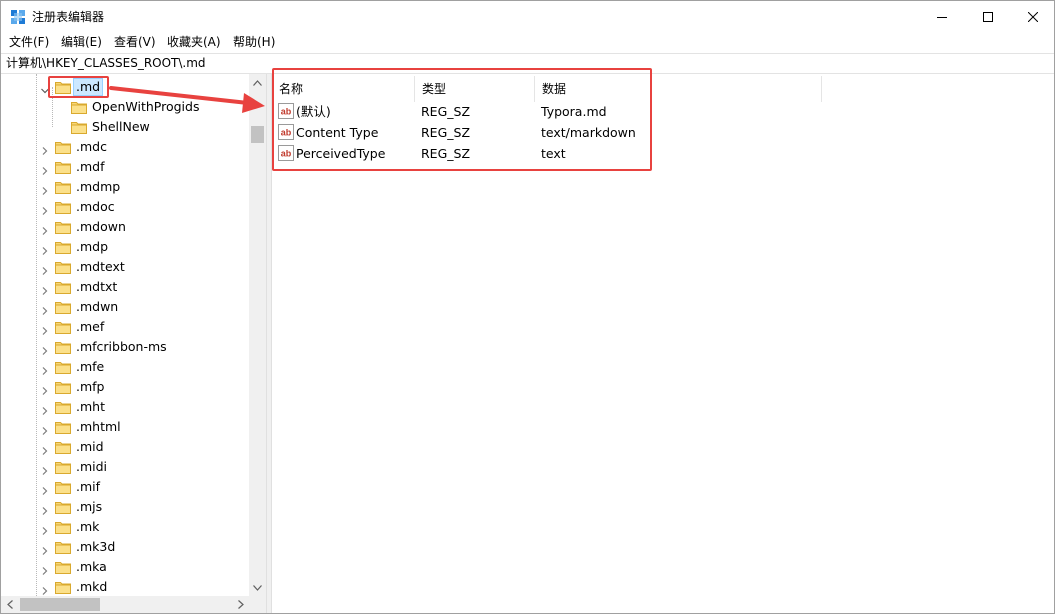 Image resolution: width=1055 pixels, height=615 pixels. Describe the element at coordinates (527, 63) in the screenshot. I see `address-bar: 计算机\HKEY_CLASSES_ROOT\.md` at that location.